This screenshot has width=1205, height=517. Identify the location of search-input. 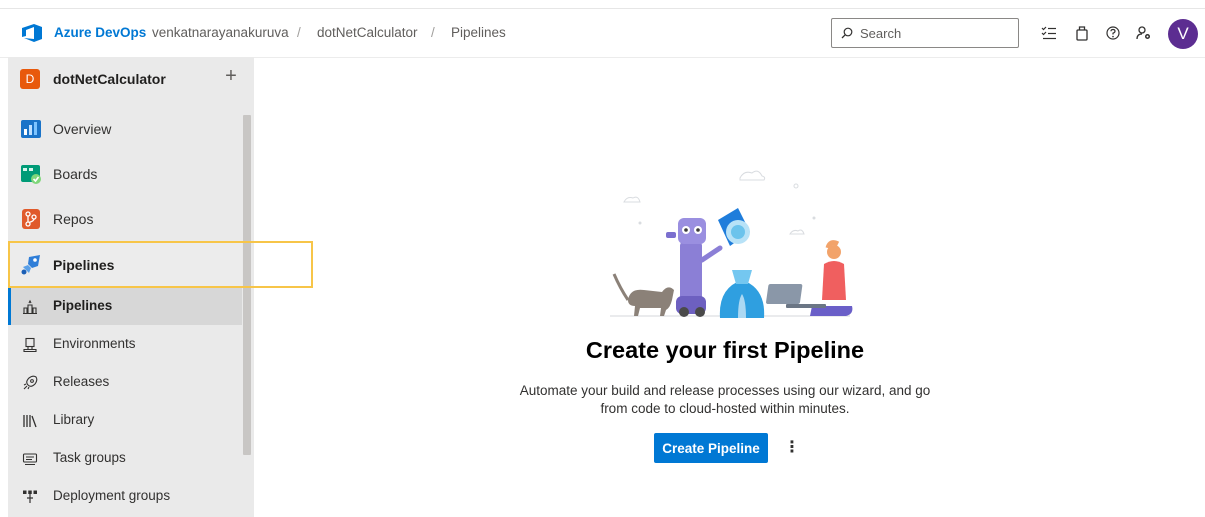
(935, 33).